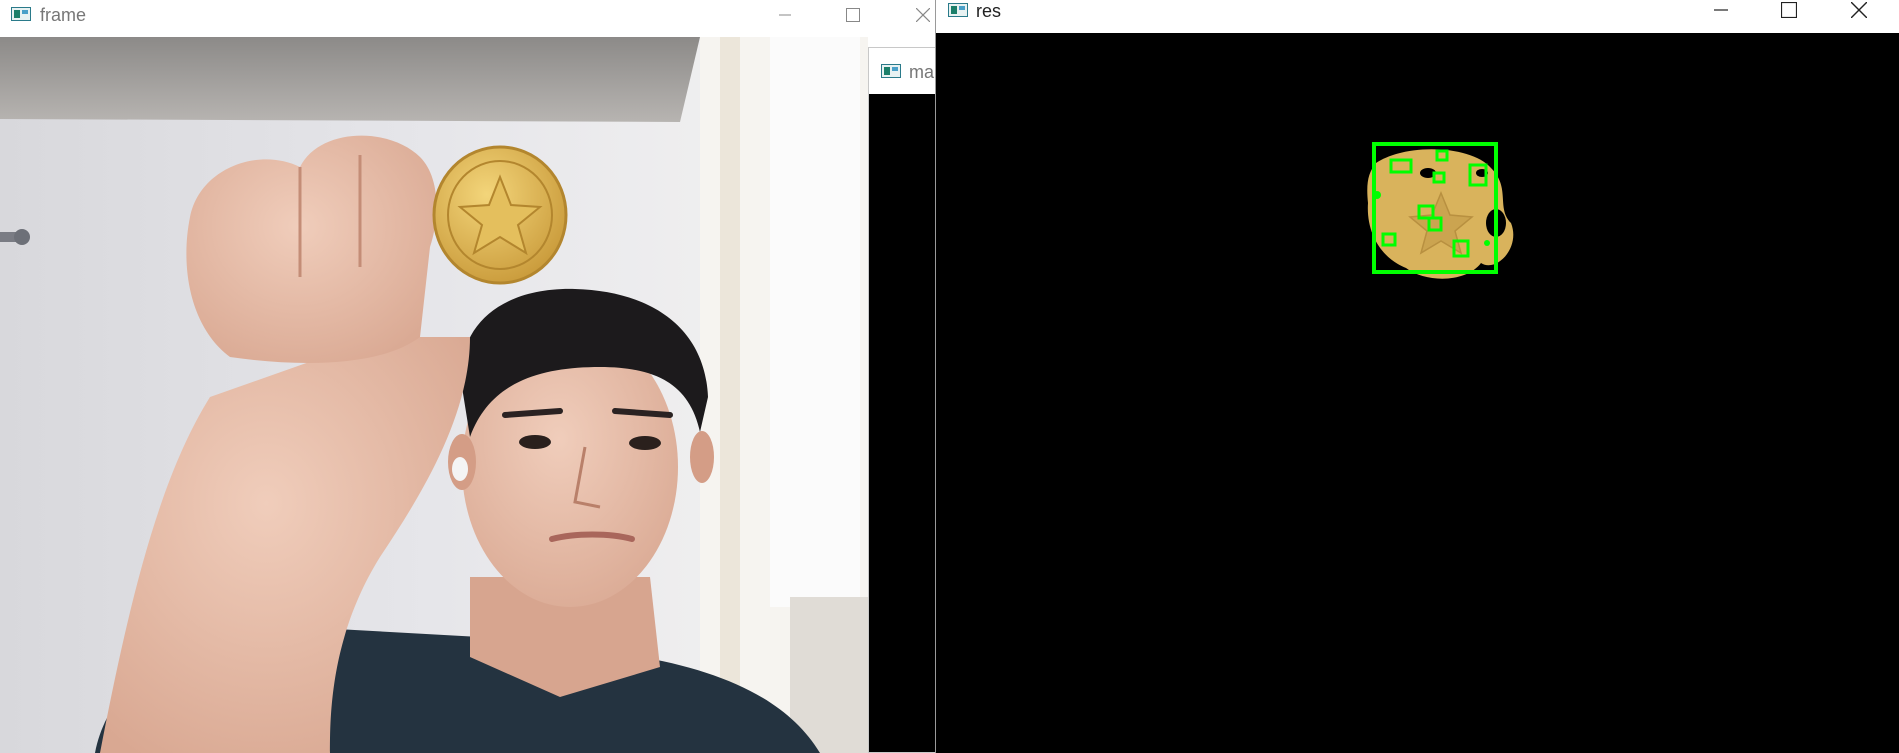  What do you see at coordinates (63, 15) in the screenshot?
I see `frame-title: frame` at bounding box center [63, 15].